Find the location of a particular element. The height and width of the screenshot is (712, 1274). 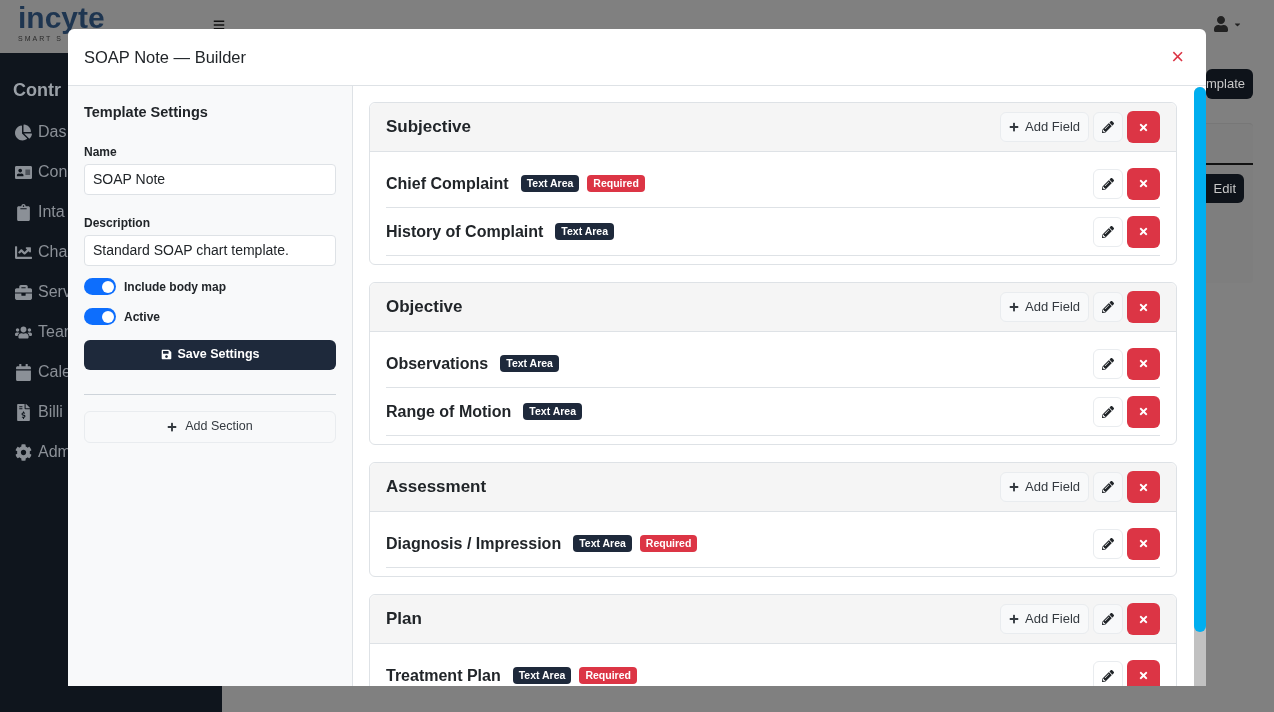

modal-title: SOAP Note — Builder is located at coordinates (165, 57).